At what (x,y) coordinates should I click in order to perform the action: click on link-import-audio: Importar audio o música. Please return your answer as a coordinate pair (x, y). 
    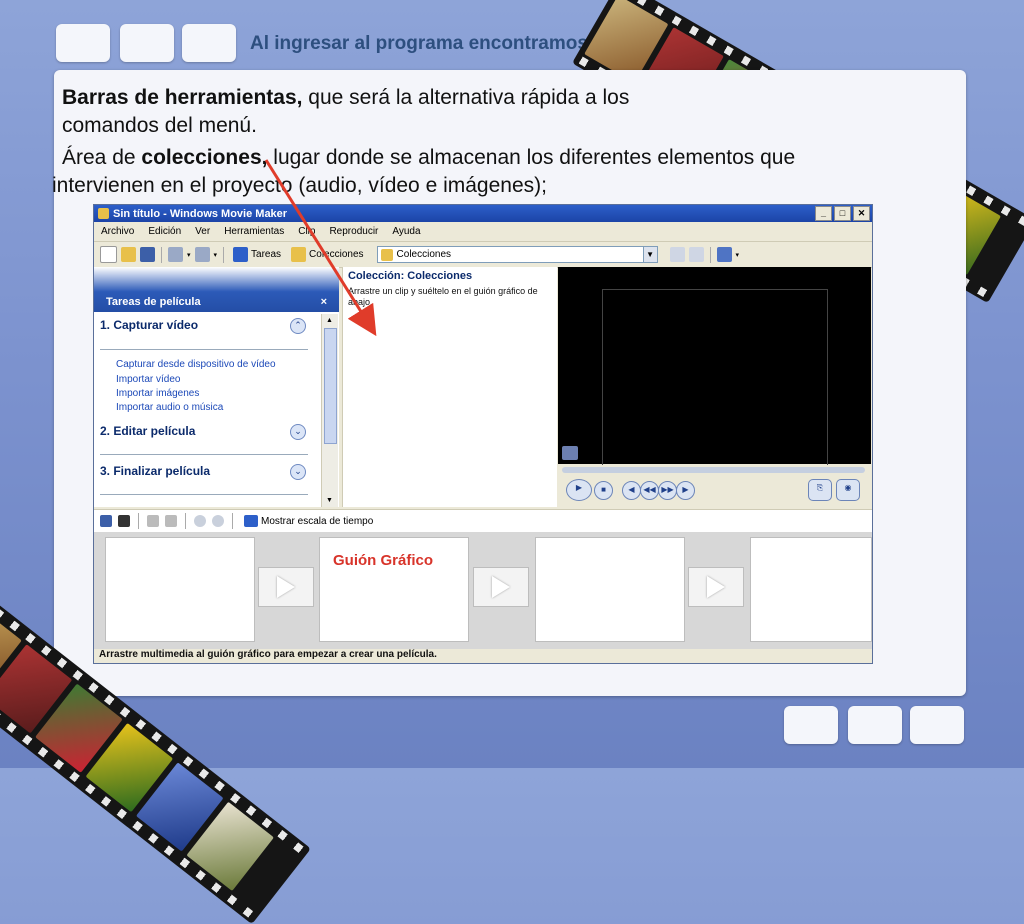
    Looking at the image, I should click on (169, 407).